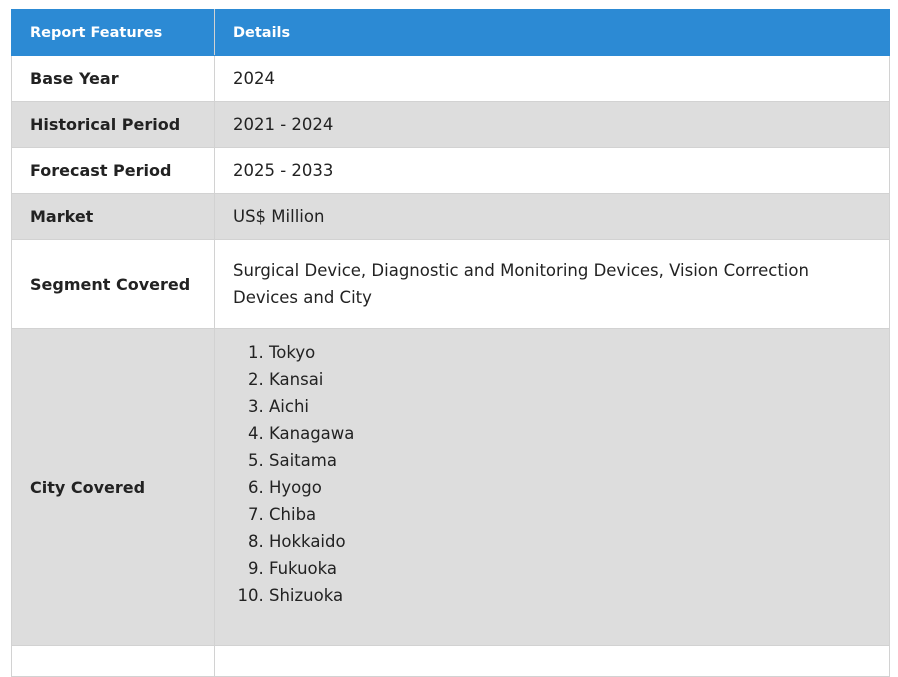  Describe the element at coordinates (570, 595) in the screenshot. I see `list-item: Shizuoka` at that location.